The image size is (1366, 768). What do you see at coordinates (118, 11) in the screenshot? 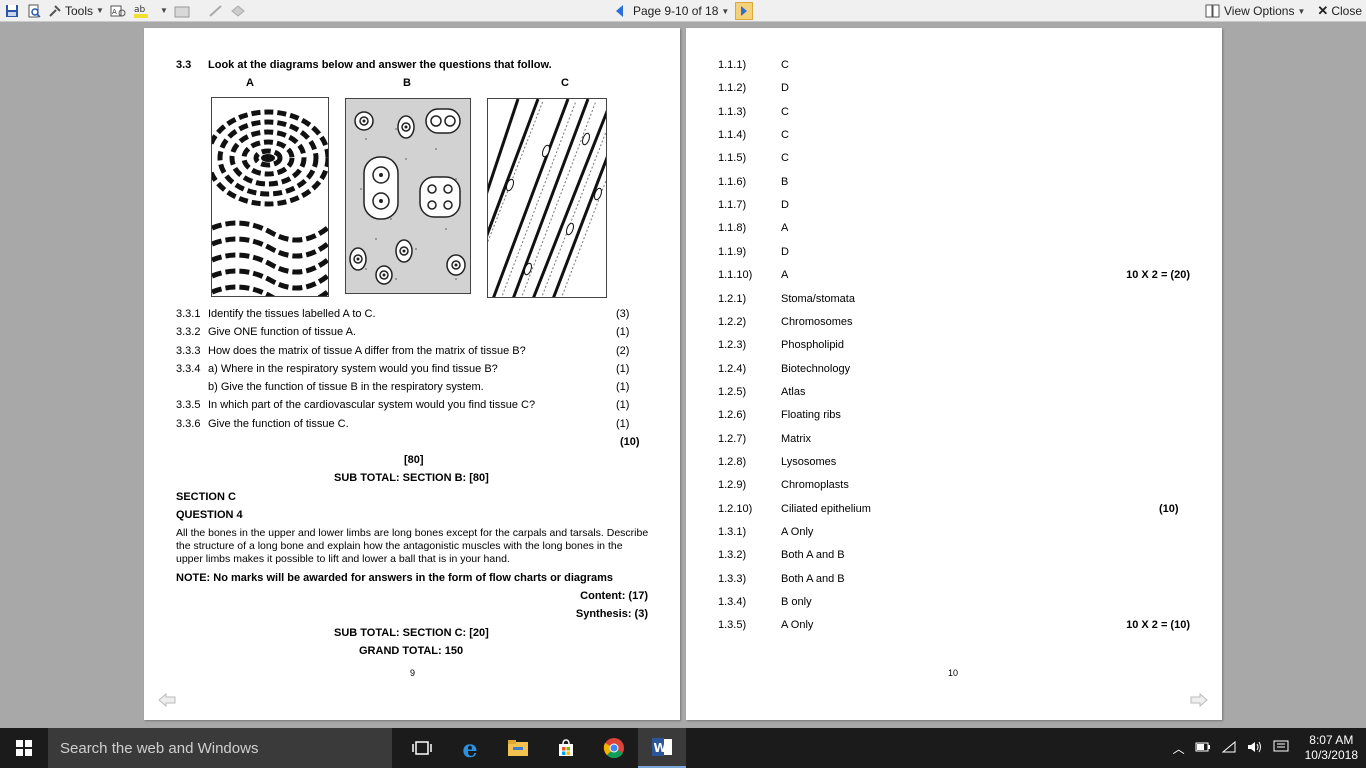
I see `research-icon: A` at bounding box center [118, 11].